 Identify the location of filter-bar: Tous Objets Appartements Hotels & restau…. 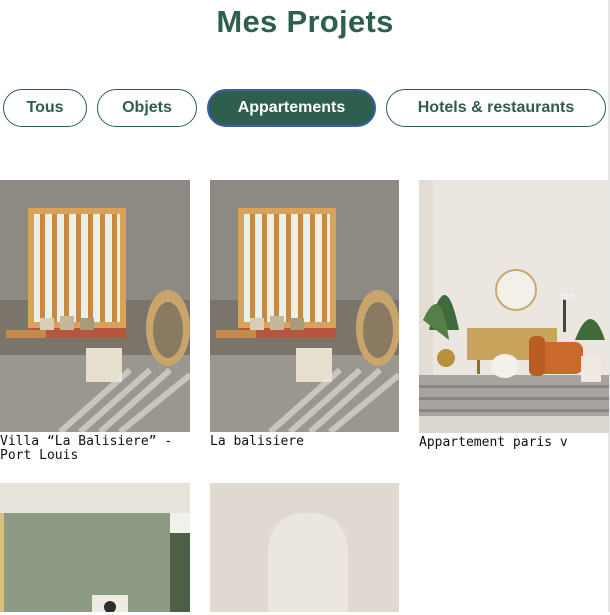
(305, 109).